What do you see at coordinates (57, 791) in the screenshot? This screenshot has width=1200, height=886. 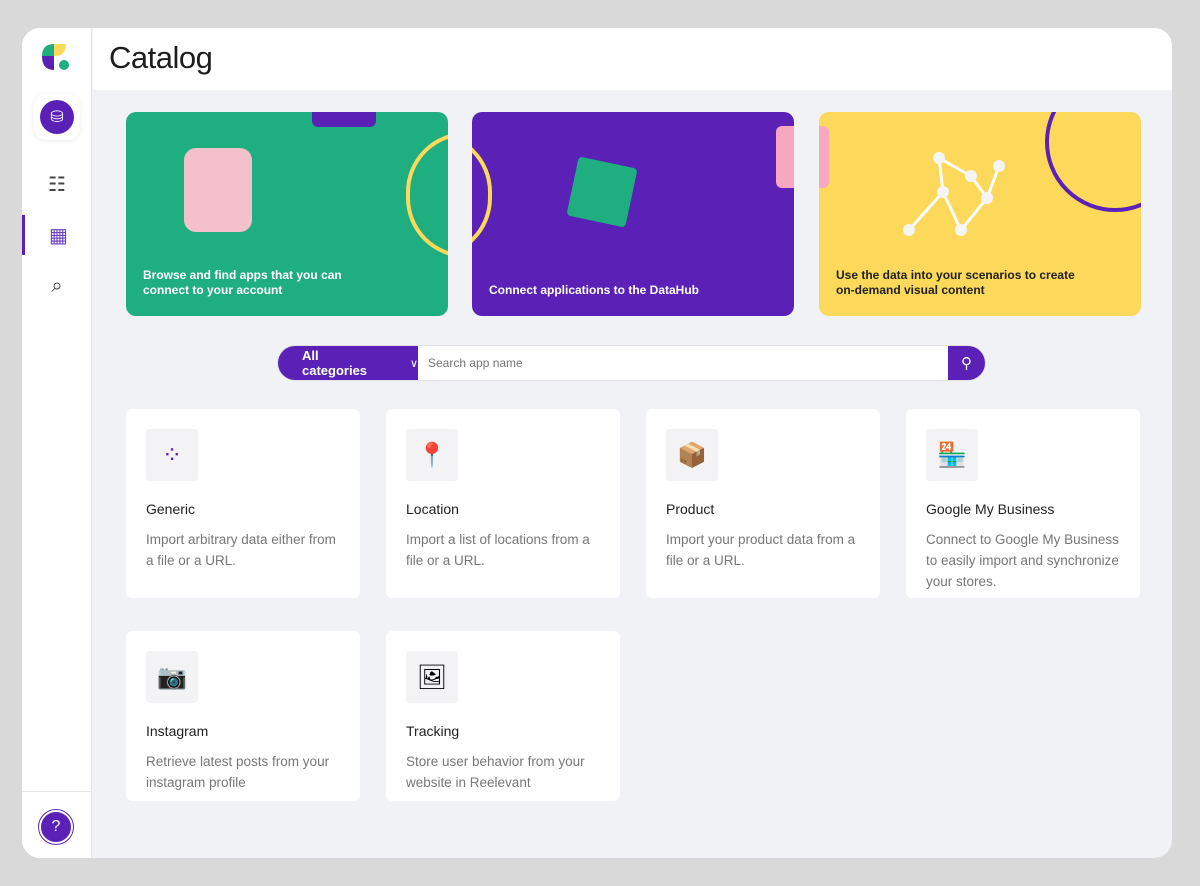 I see `divider` at bounding box center [57, 791].